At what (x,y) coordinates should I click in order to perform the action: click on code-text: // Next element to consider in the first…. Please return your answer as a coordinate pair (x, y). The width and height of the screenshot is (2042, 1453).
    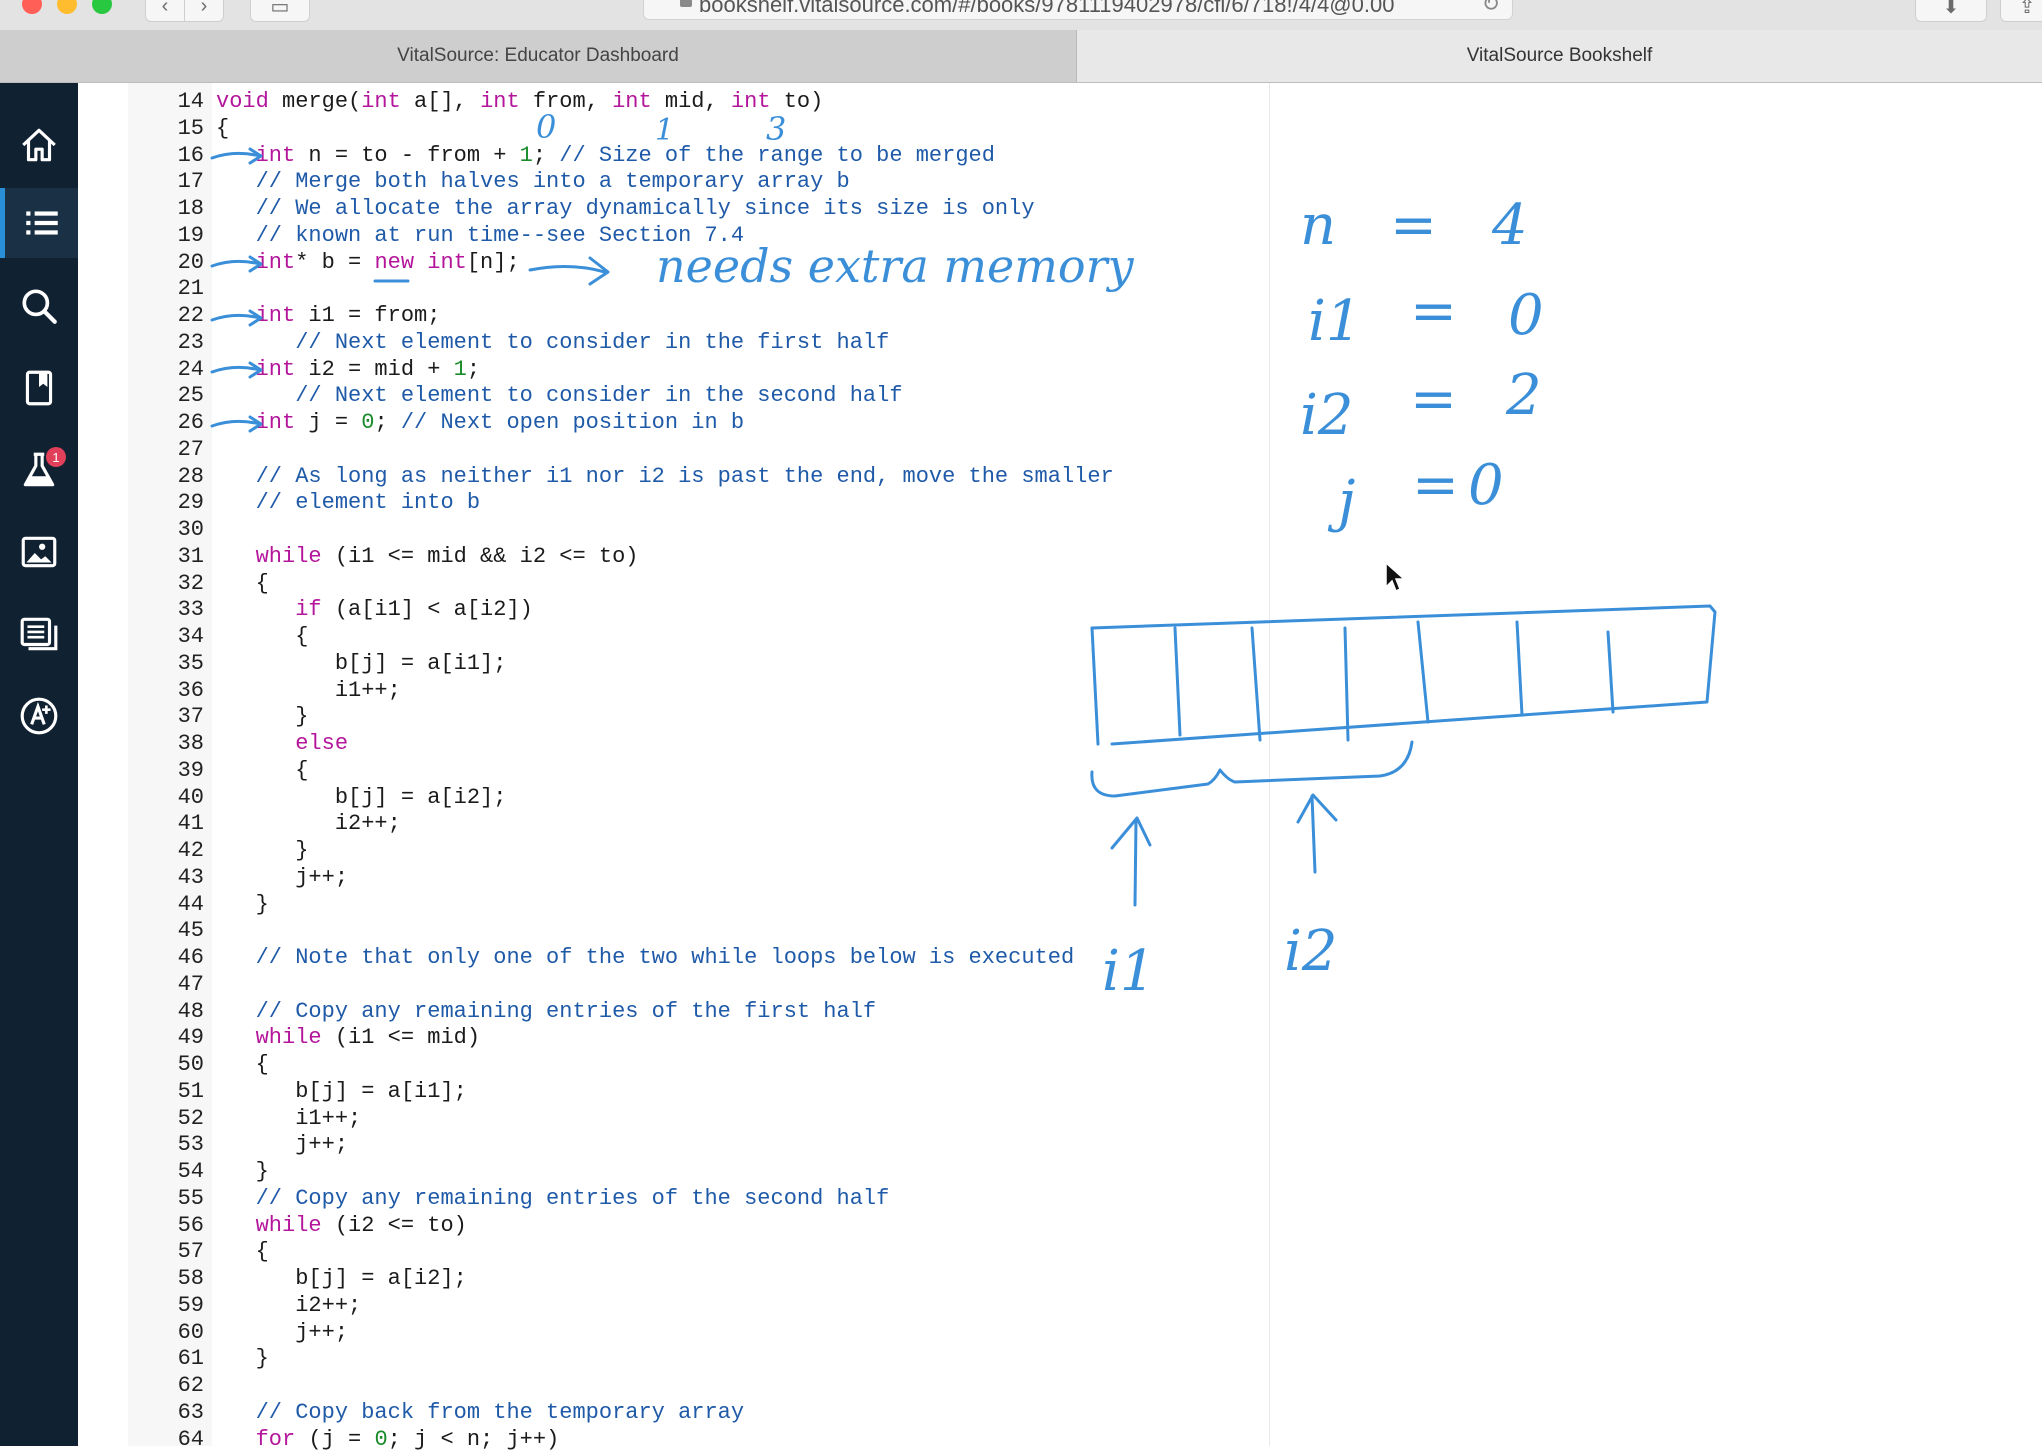
    Looking at the image, I should click on (552, 343).